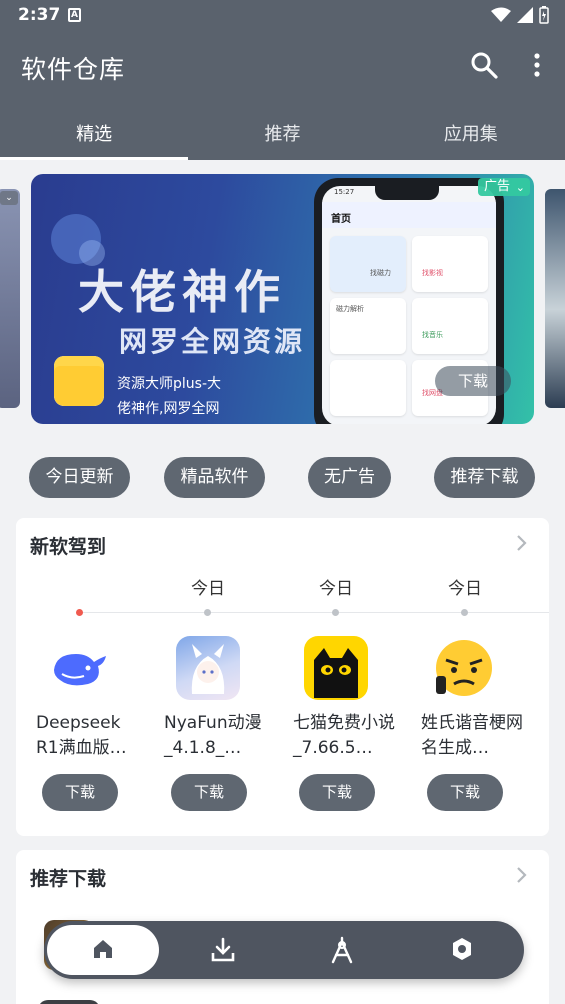  I want to click on phone-card-label: 找磁力, so click(380, 273).